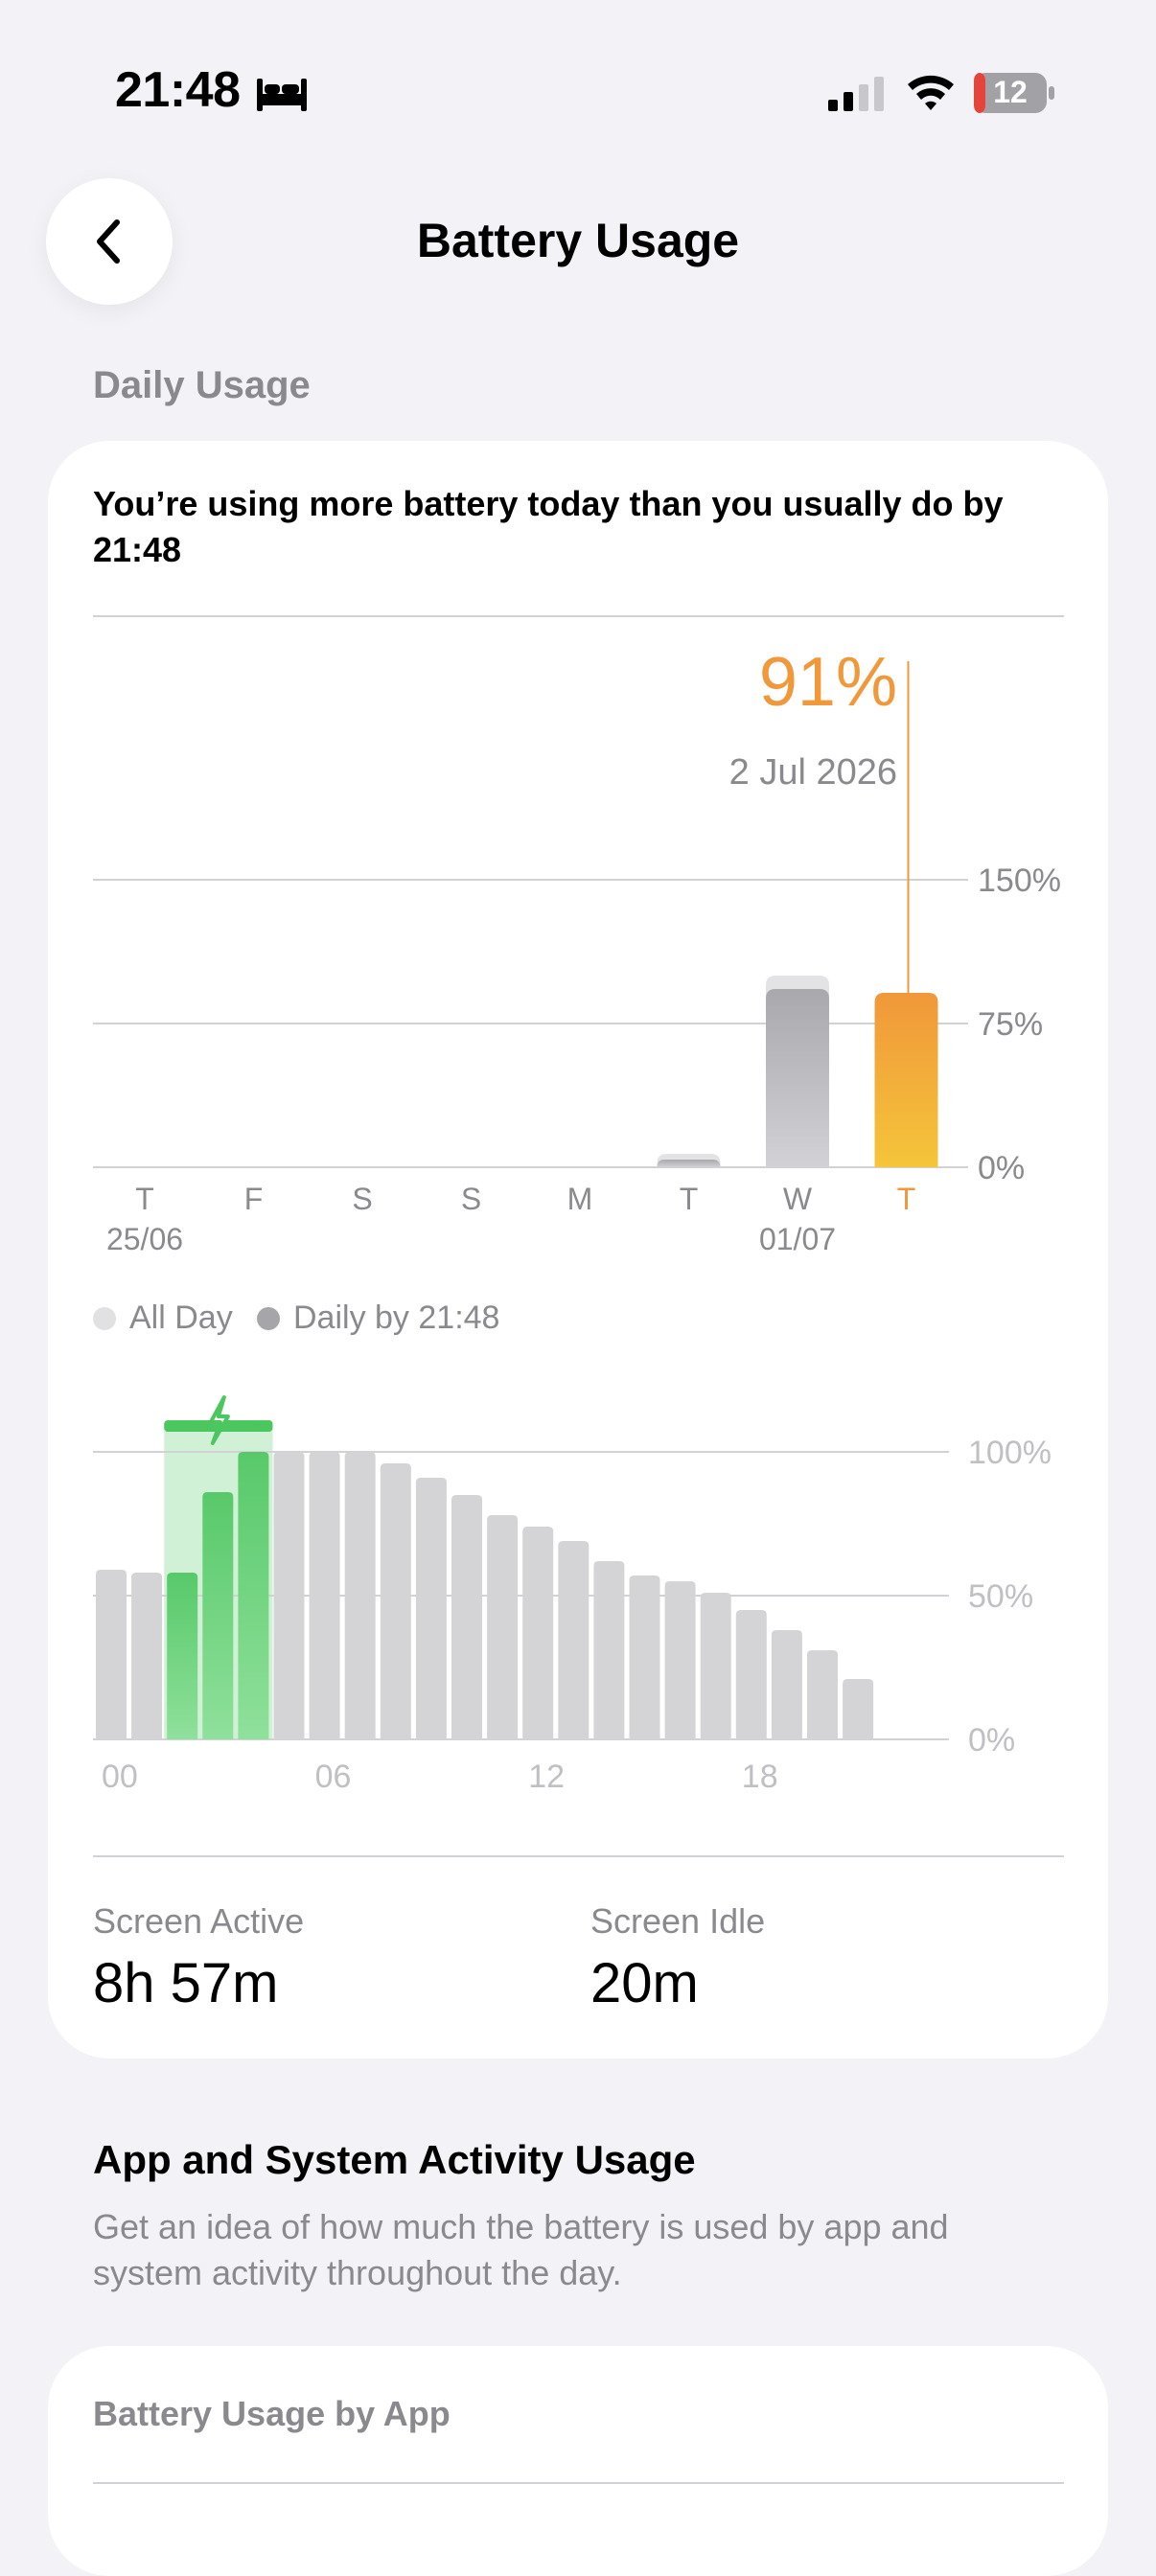  I want to click on x-tick-label: 00, so click(120, 1777).